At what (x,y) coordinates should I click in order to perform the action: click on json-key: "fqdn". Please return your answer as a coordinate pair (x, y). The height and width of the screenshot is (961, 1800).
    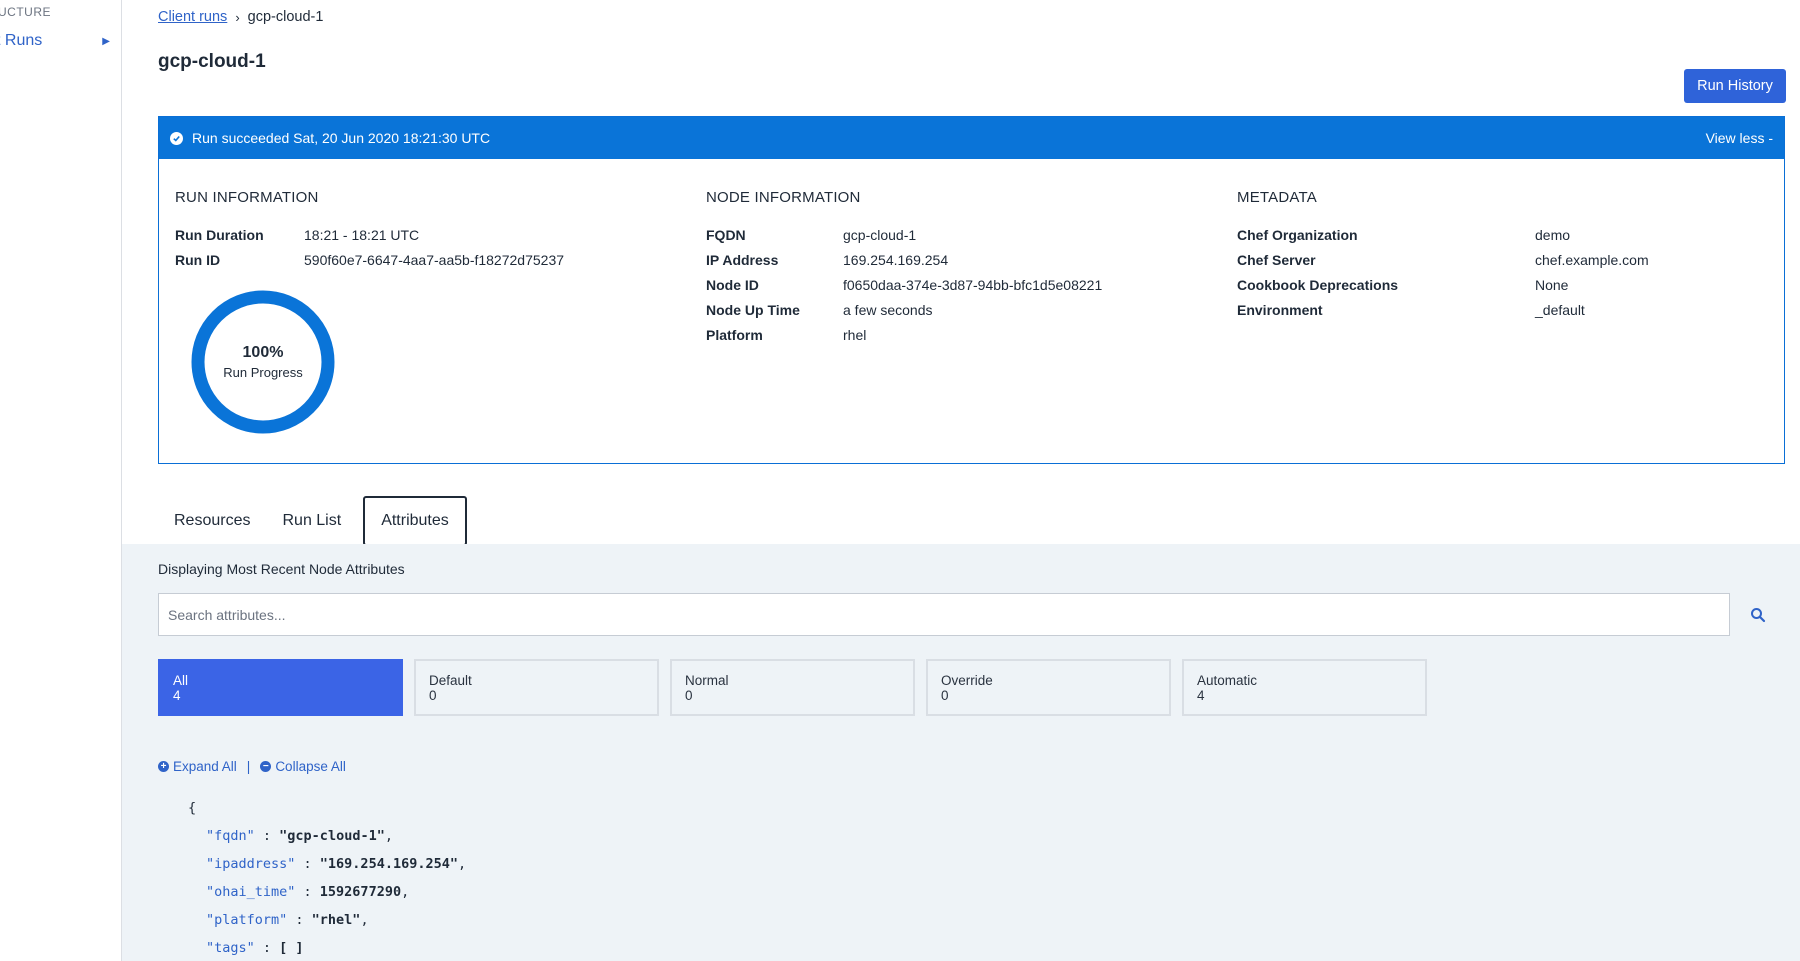
    Looking at the image, I should click on (230, 836).